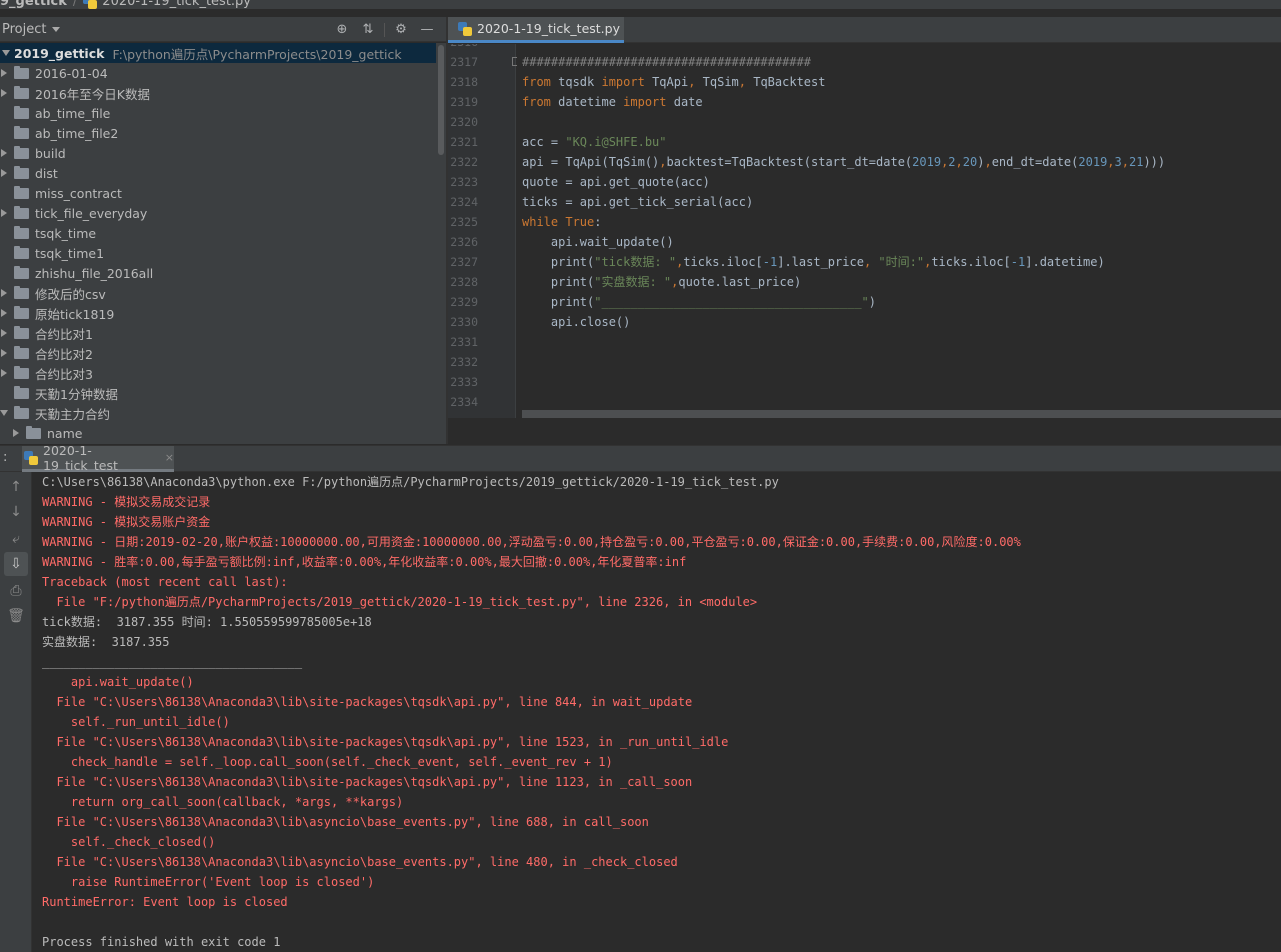 The image size is (1281, 952). I want to click on breadcrumb-file: 2020-1-19_tick_test.py, so click(167, 4).